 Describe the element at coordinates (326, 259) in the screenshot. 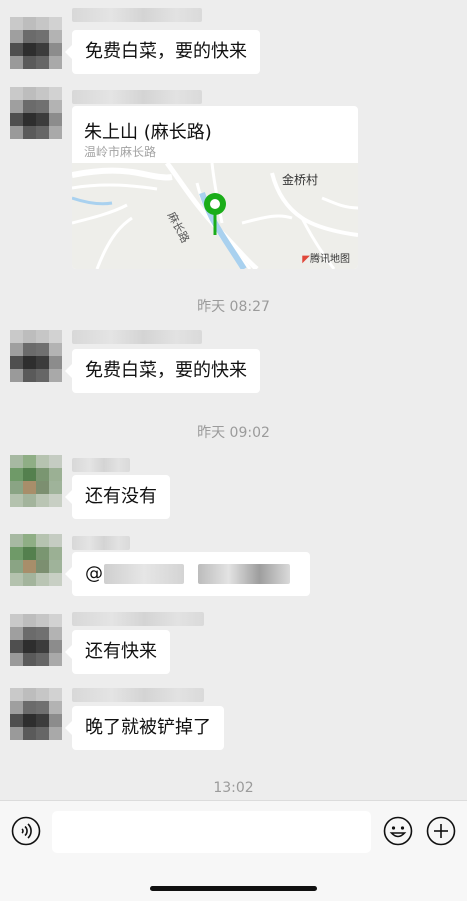

I see `map-provider-label: ◤腾讯地图` at that location.